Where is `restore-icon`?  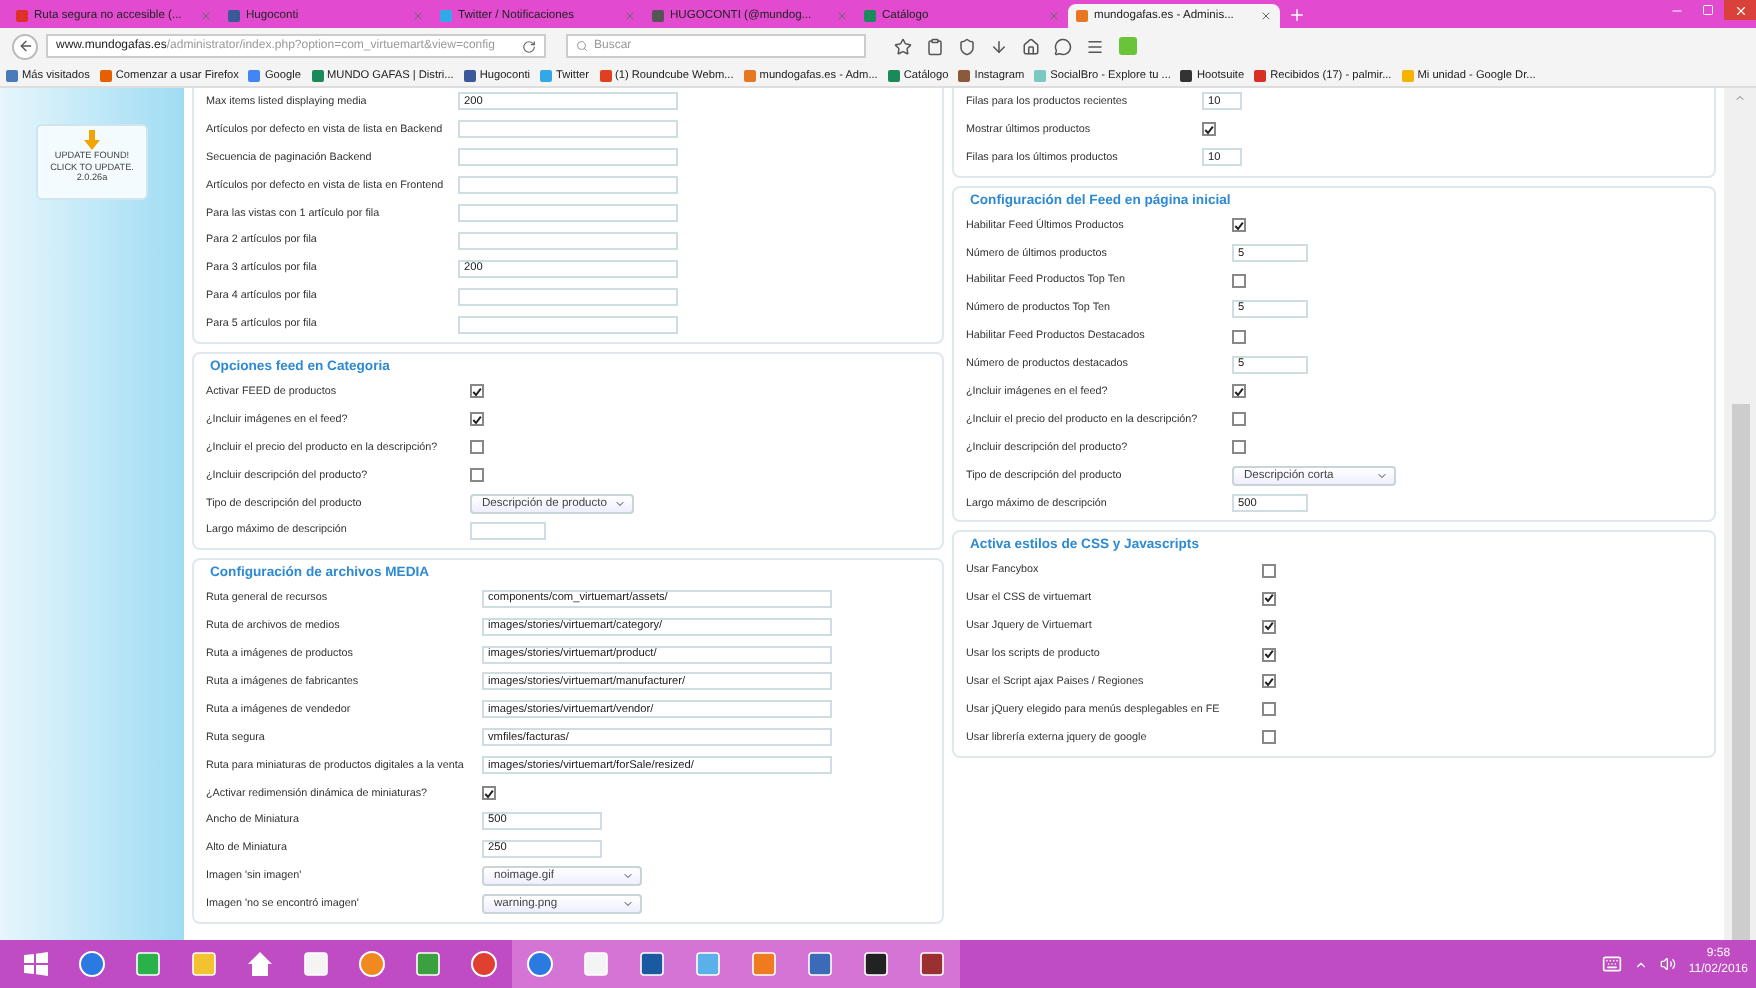
restore-icon is located at coordinates (1708, 10).